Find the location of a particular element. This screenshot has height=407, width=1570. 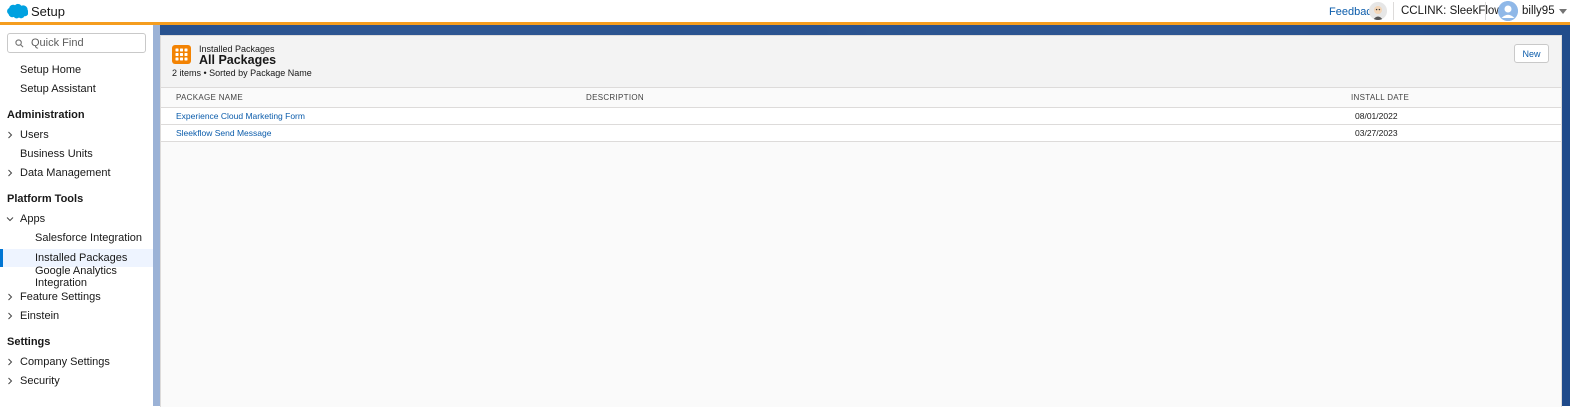

salesforce-cloud-icon is located at coordinates (17, 11).